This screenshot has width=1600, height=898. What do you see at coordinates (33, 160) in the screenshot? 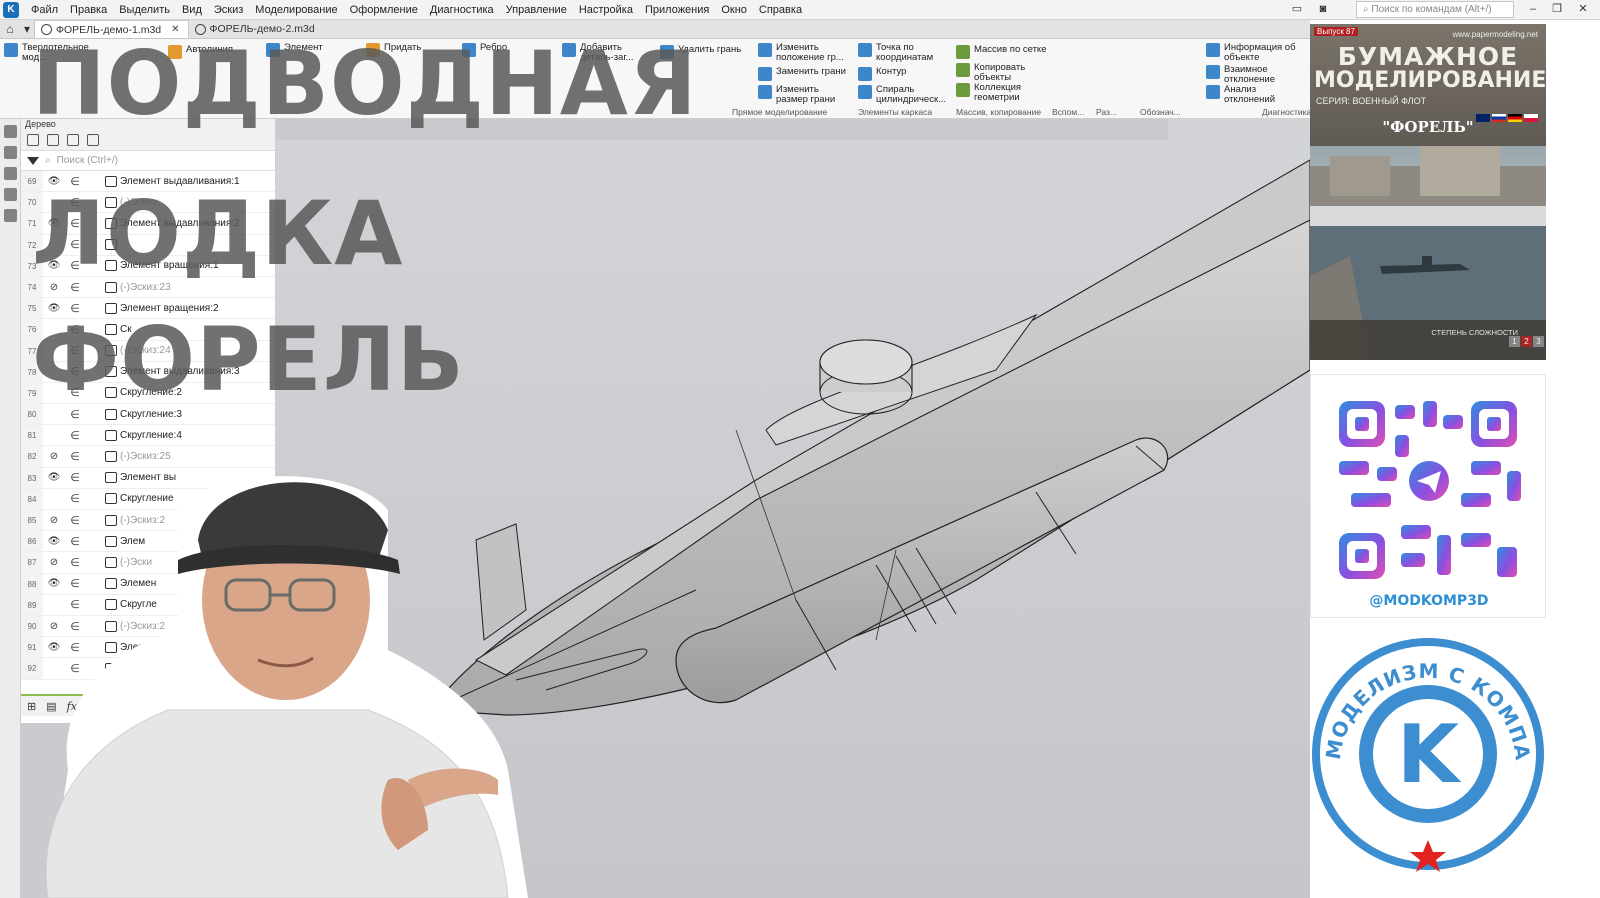
I see `filter-icon` at bounding box center [33, 160].